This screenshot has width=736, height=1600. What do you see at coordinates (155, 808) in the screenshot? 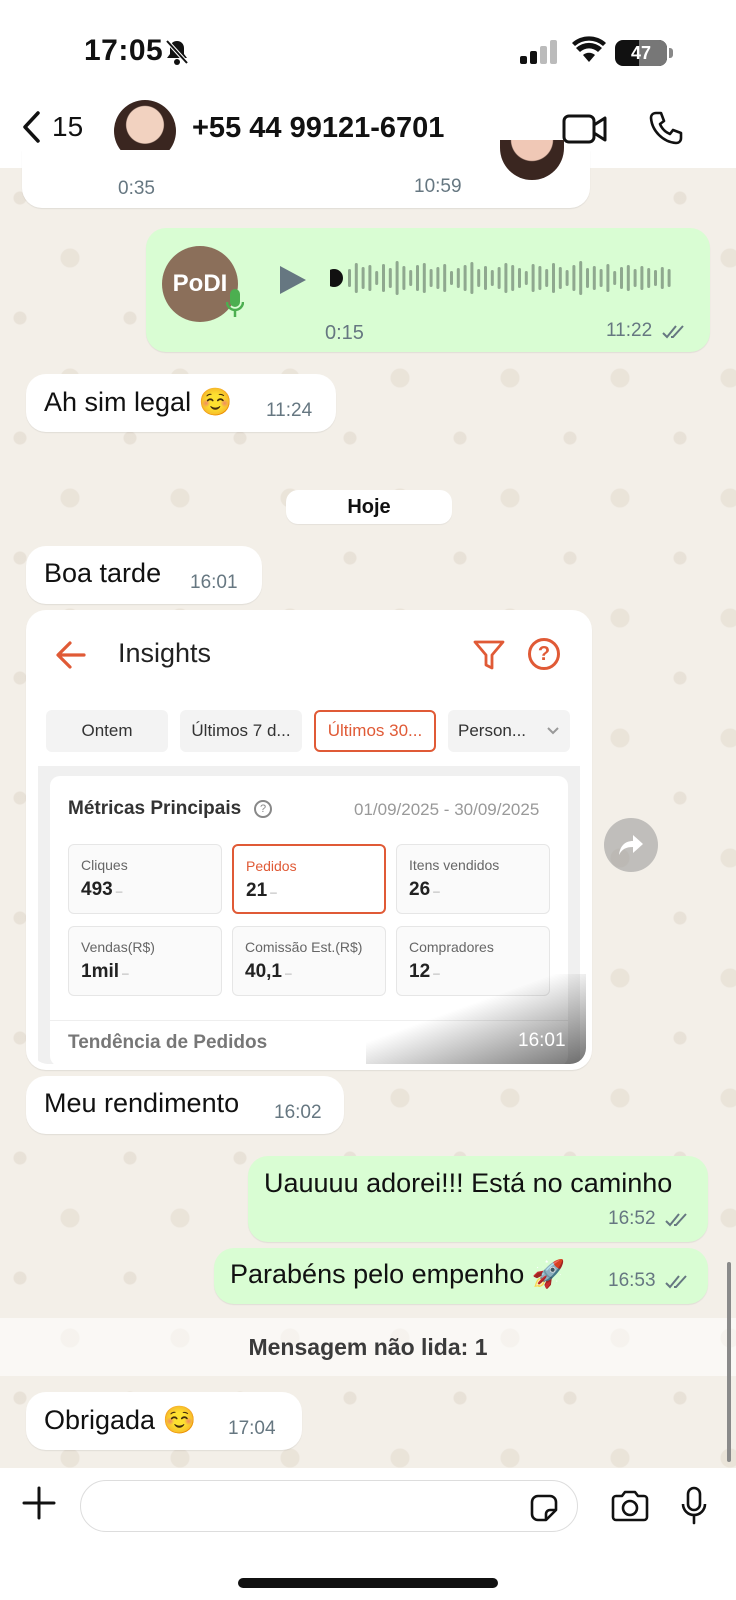
I see `metrics-title: Métricas Principais` at bounding box center [155, 808].